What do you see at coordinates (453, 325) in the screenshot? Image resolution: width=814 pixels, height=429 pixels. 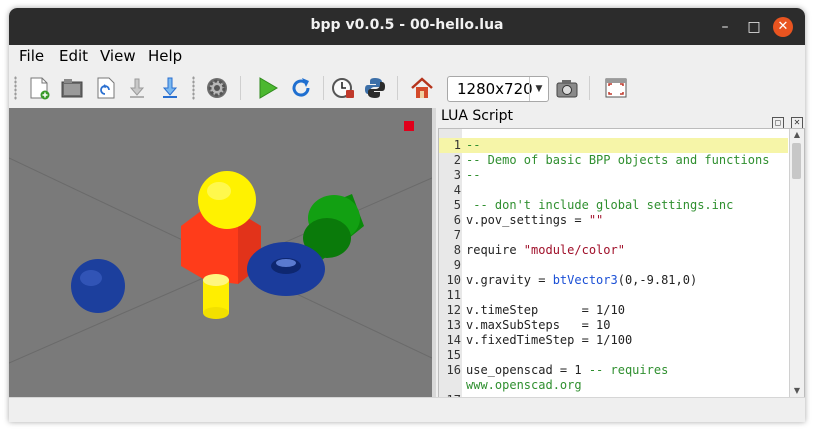 I see `line-number: 13` at bounding box center [453, 325].